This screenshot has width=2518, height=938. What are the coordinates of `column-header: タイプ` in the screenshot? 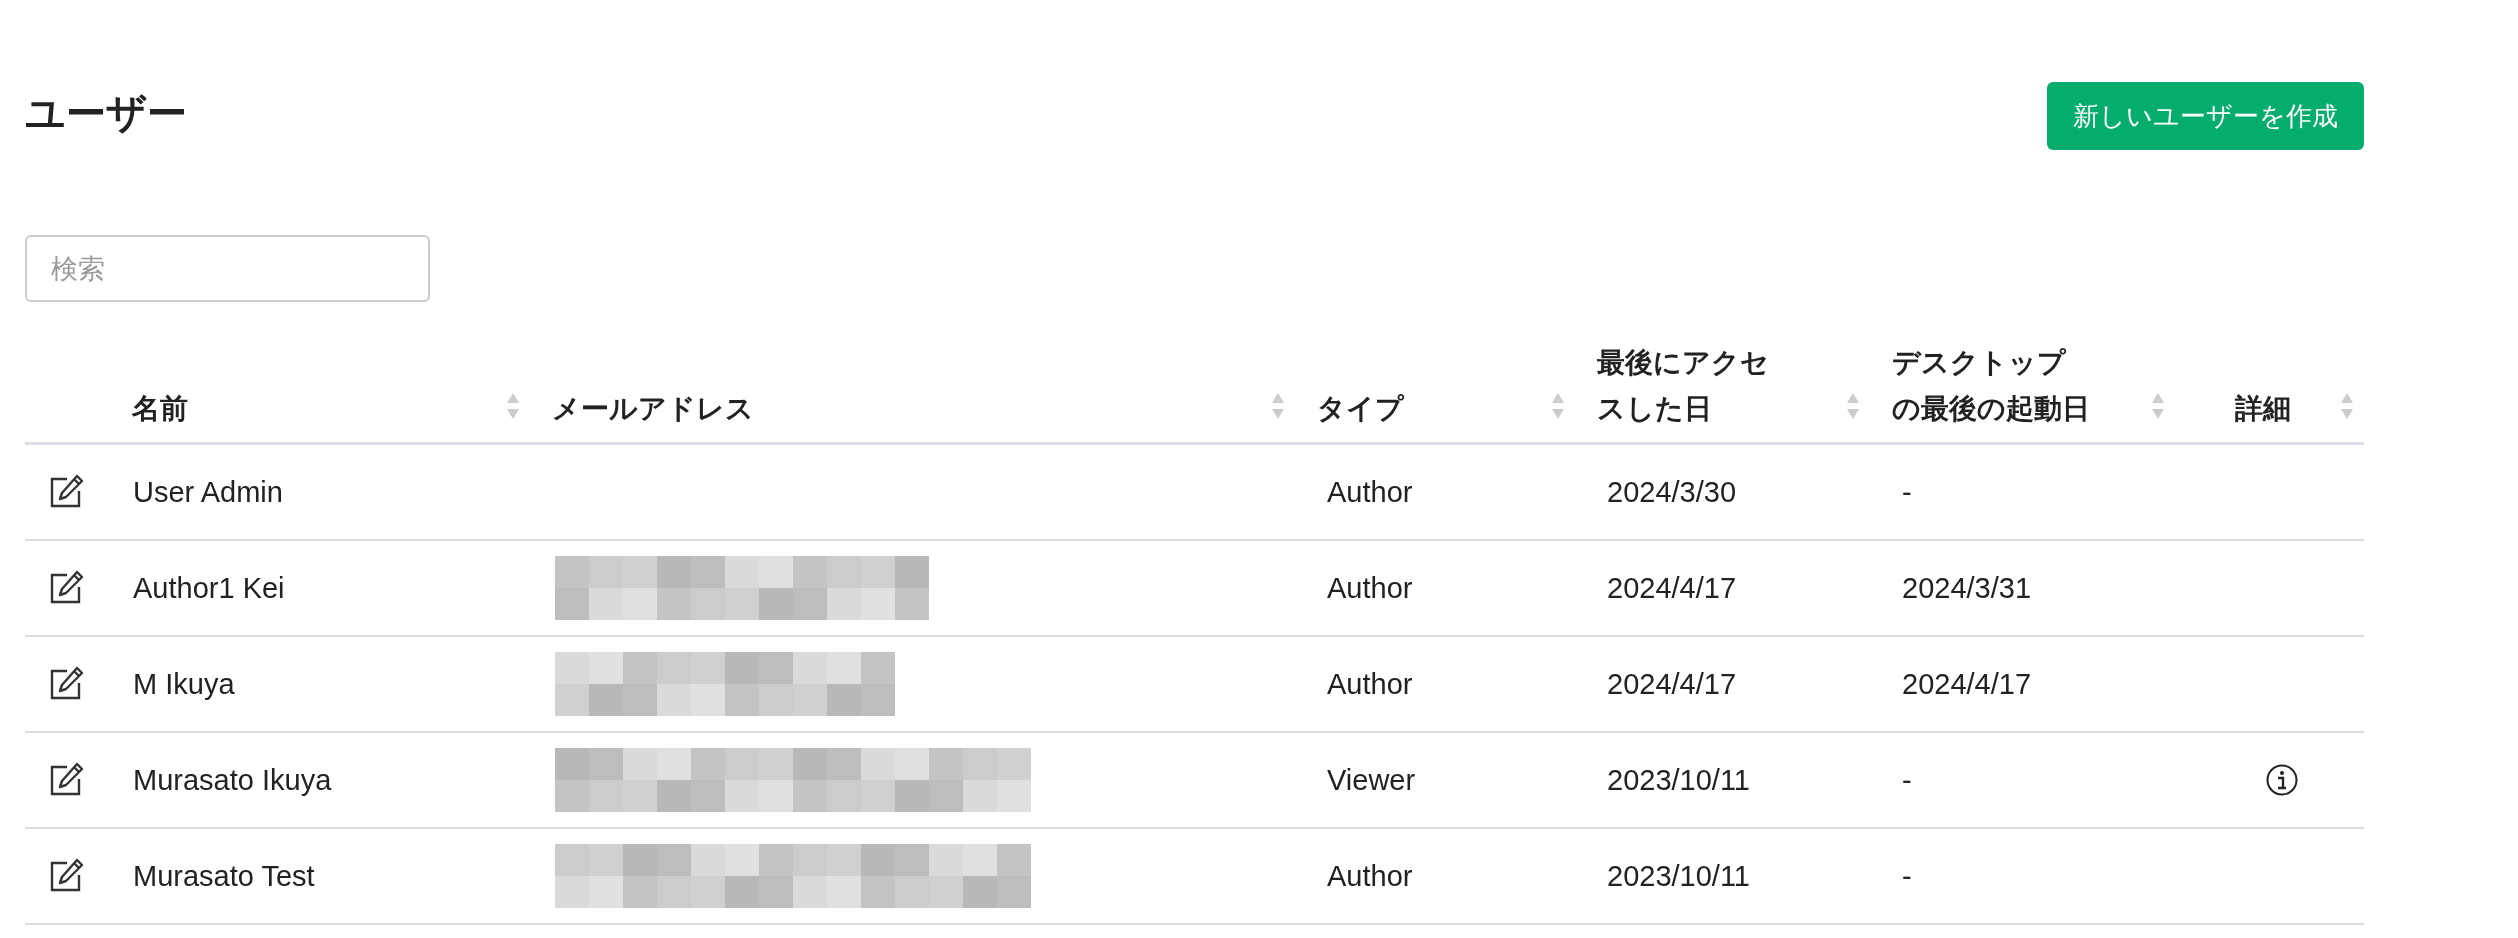 It's located at (1360, 409).